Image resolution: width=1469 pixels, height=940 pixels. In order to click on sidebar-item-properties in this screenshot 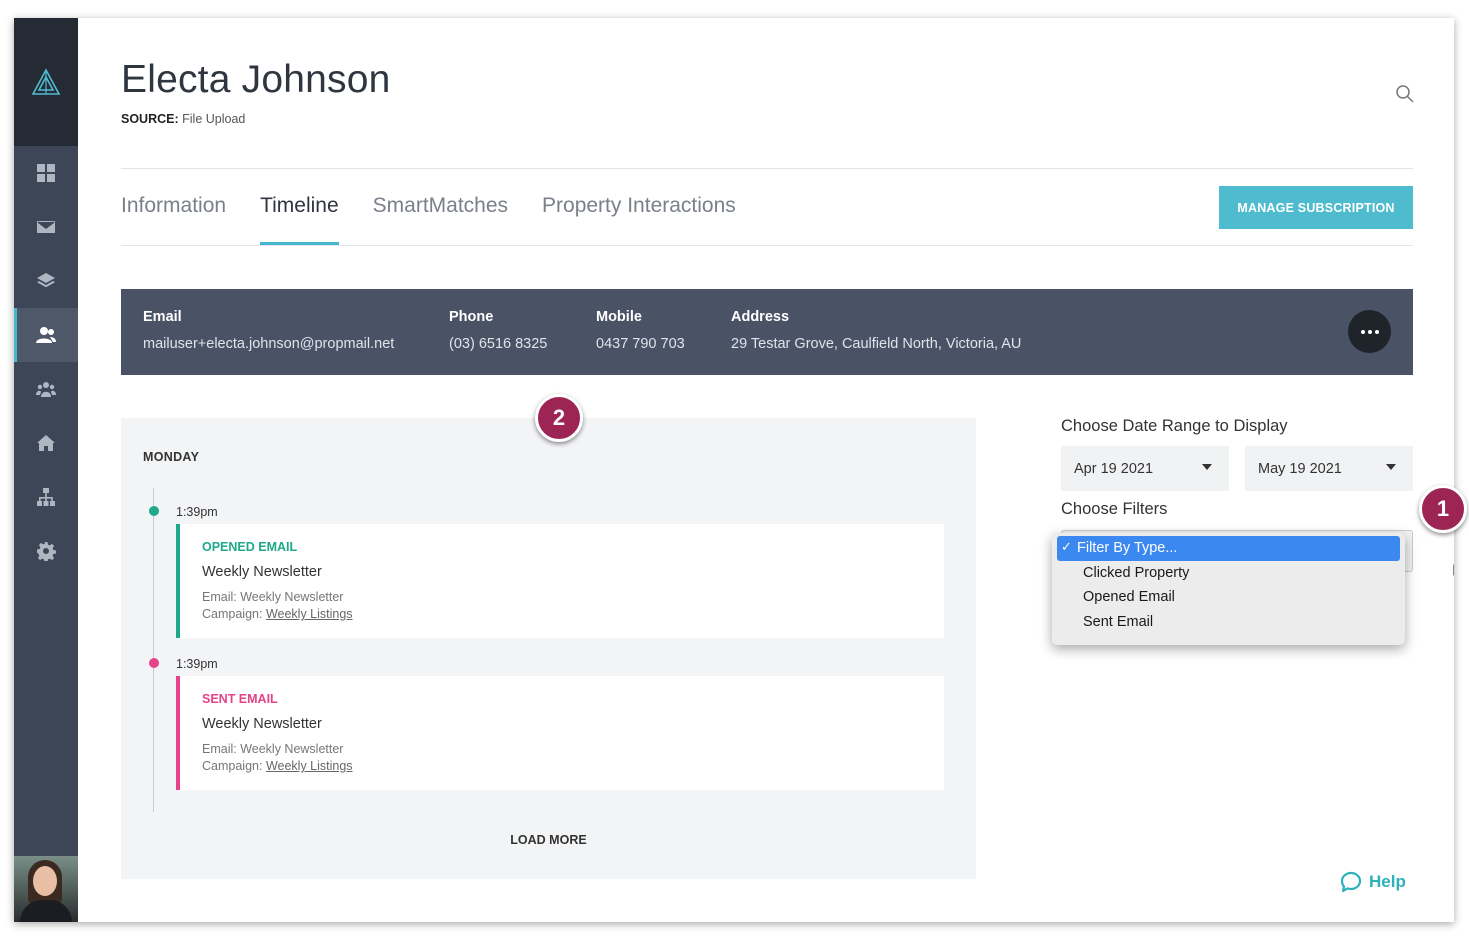, I will do `click(46, 443)`.